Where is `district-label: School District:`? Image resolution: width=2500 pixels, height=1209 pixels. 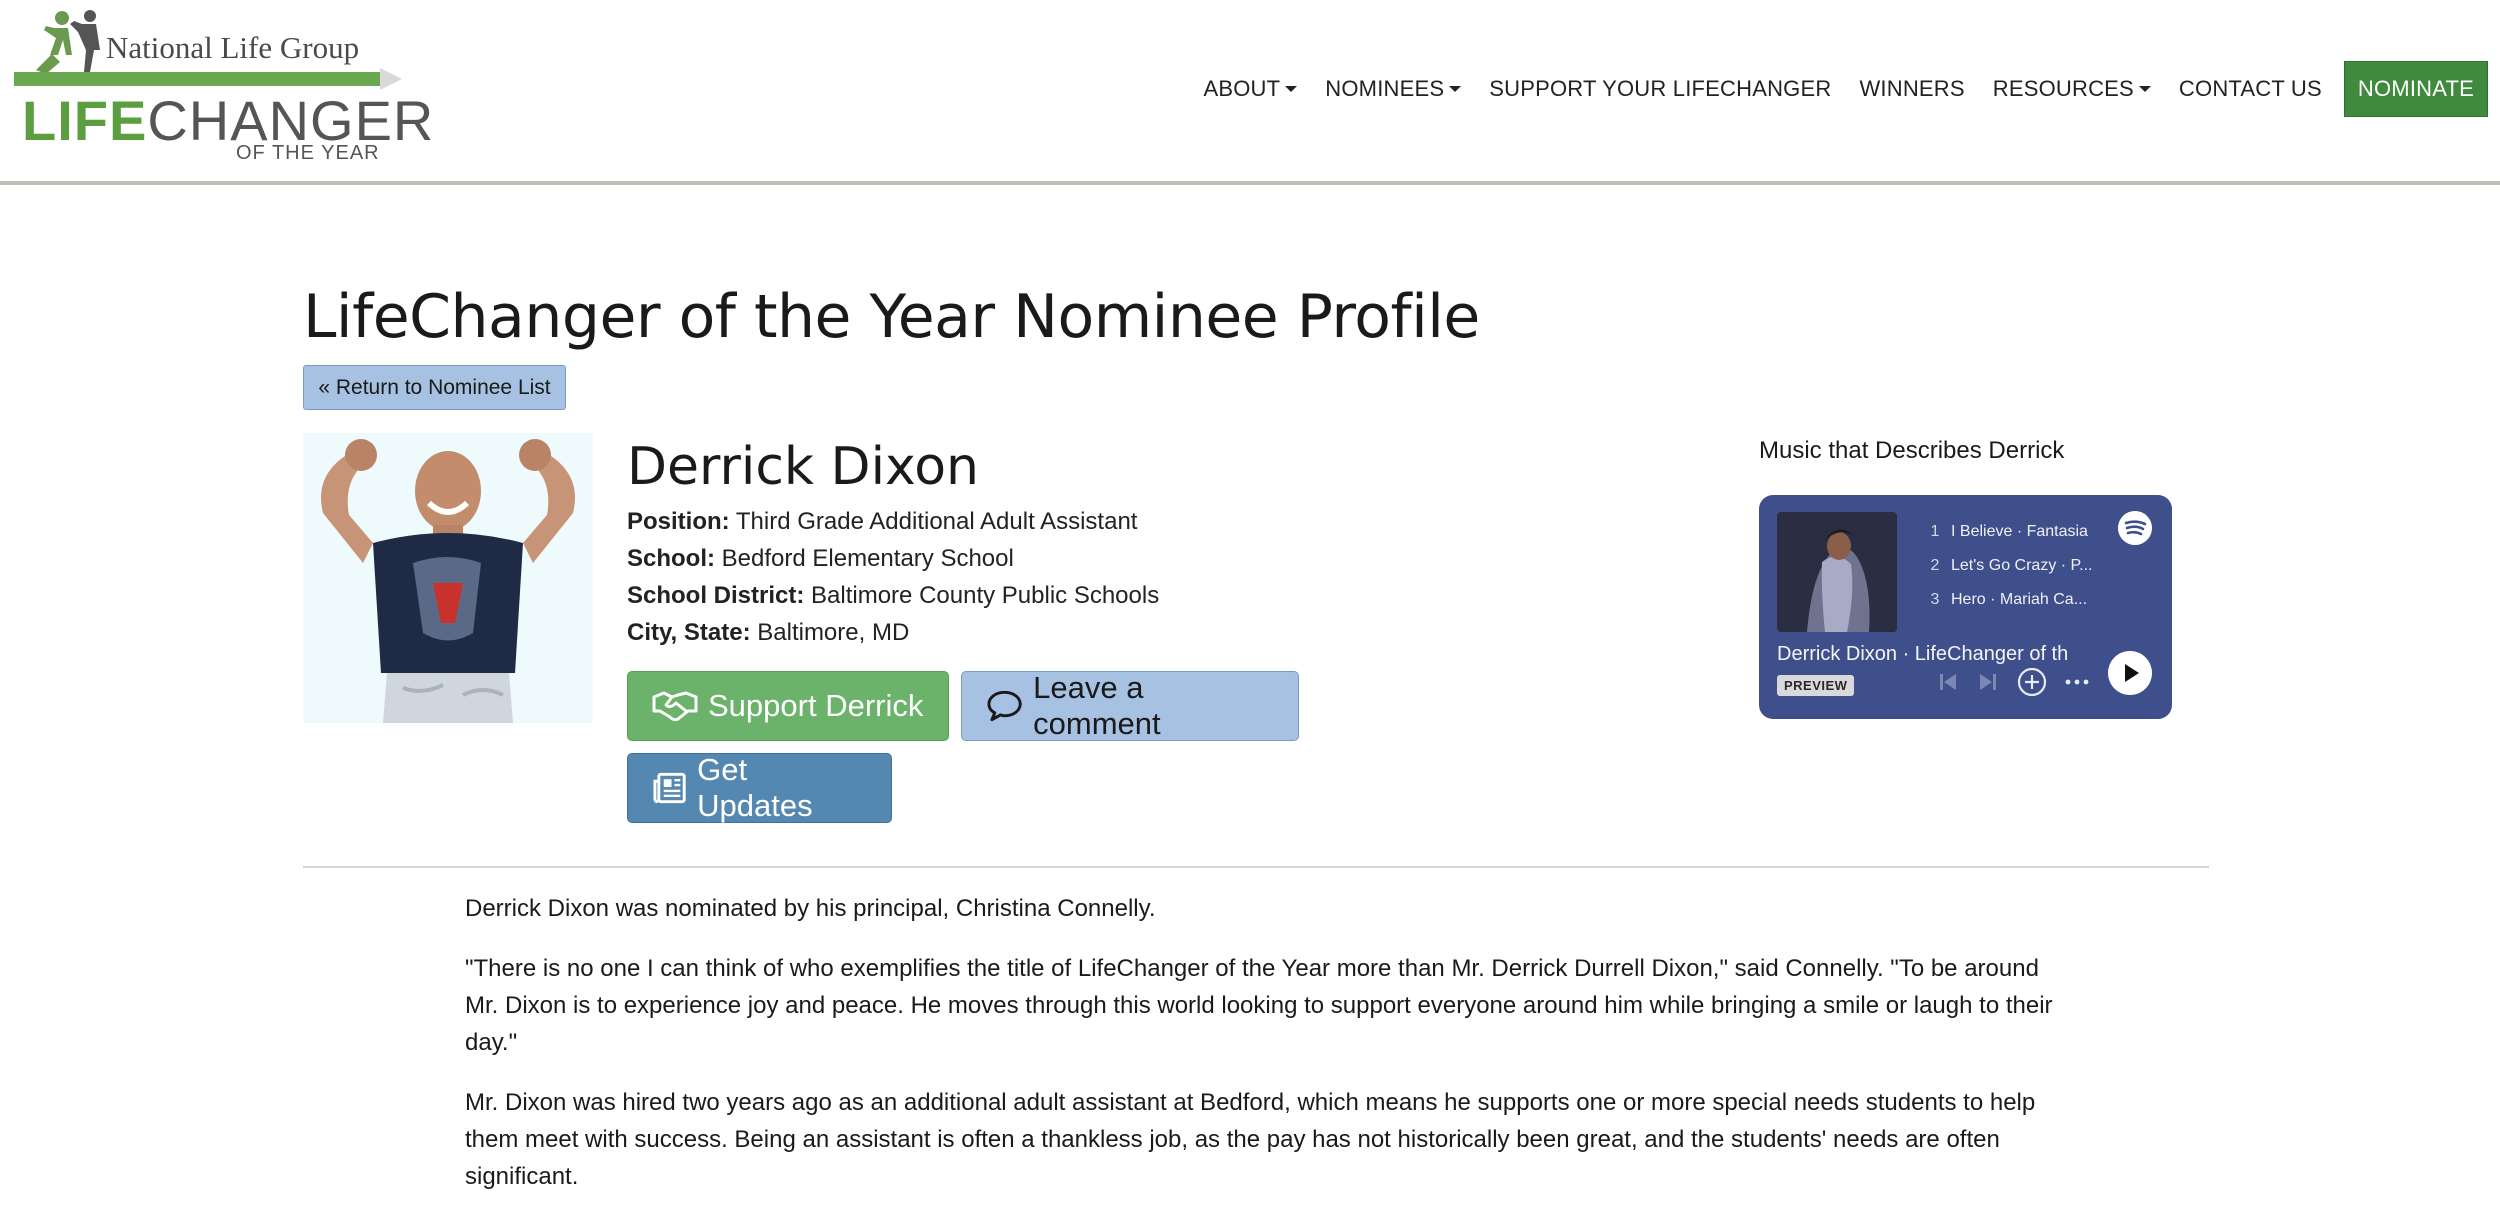 district-label: School District: is located at coordinates (716, 595).